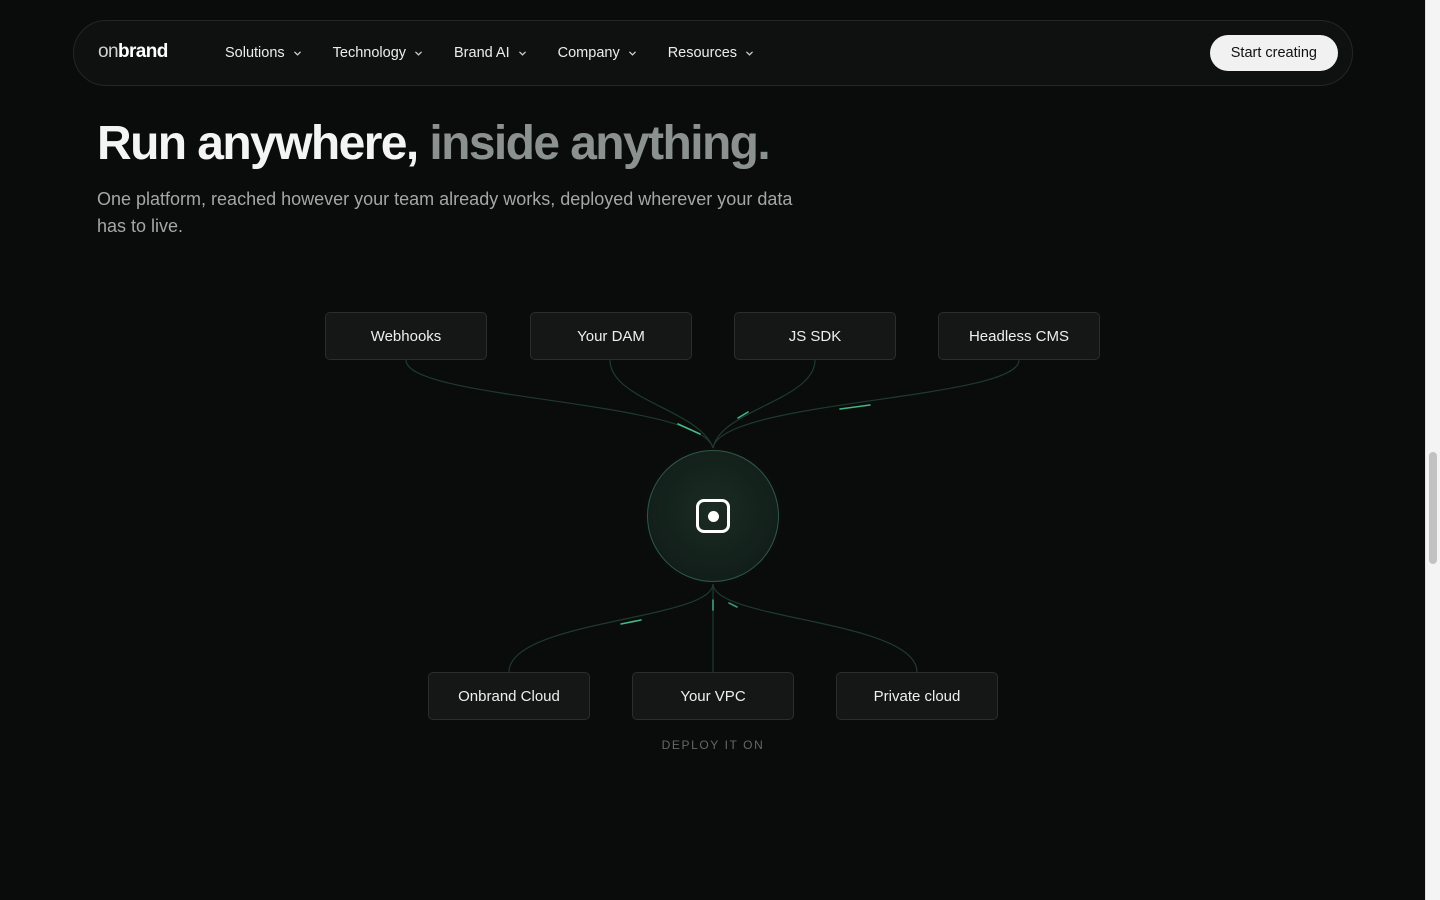 The image size is (1440, 900). I want to click on deploy-target-node: Your VPC, so click(713, 696).